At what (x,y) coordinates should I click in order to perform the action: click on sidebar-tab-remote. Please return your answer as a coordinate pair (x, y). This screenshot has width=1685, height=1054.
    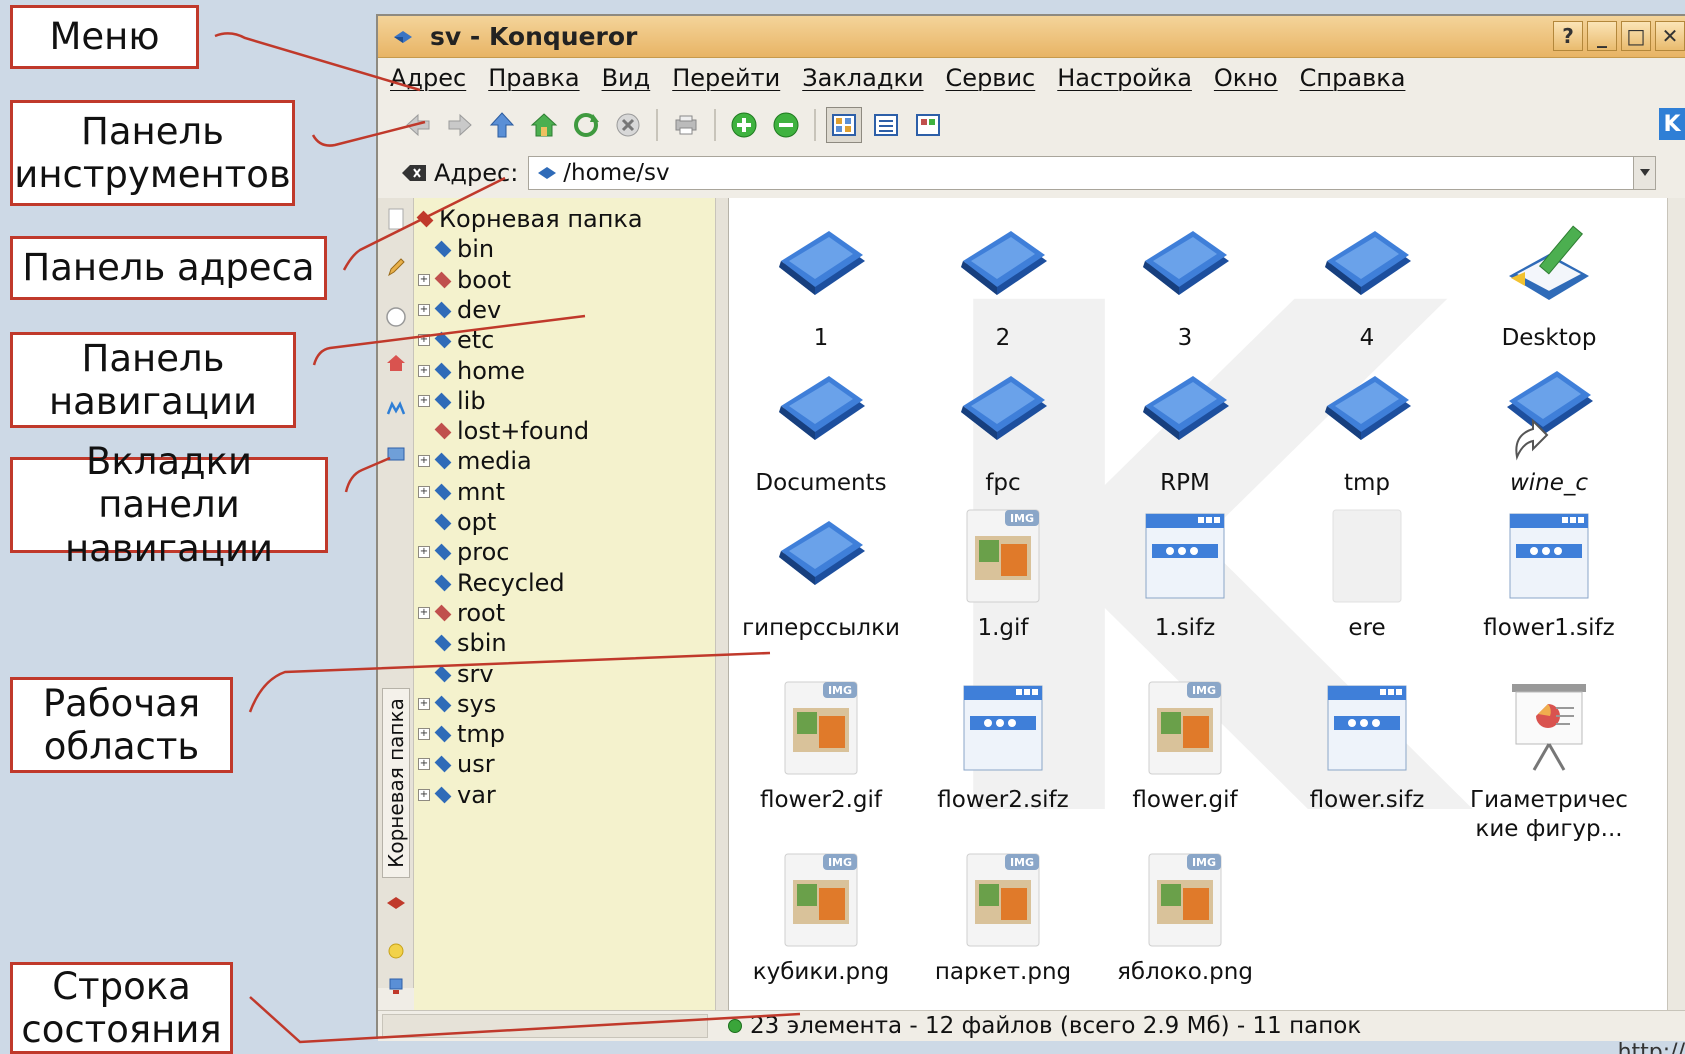
    Looking at the image, I should click on (396, 987).